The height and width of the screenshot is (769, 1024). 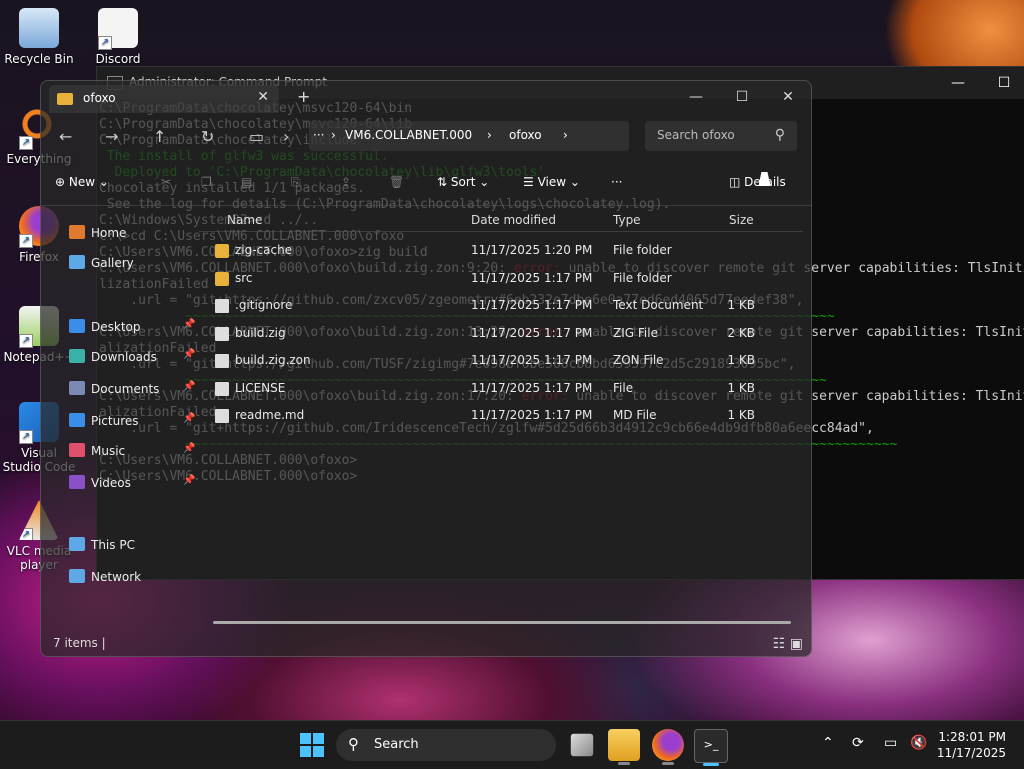 I want to click on sort-button: ⇅ Sort ⌄, so click(x=463, y=182).